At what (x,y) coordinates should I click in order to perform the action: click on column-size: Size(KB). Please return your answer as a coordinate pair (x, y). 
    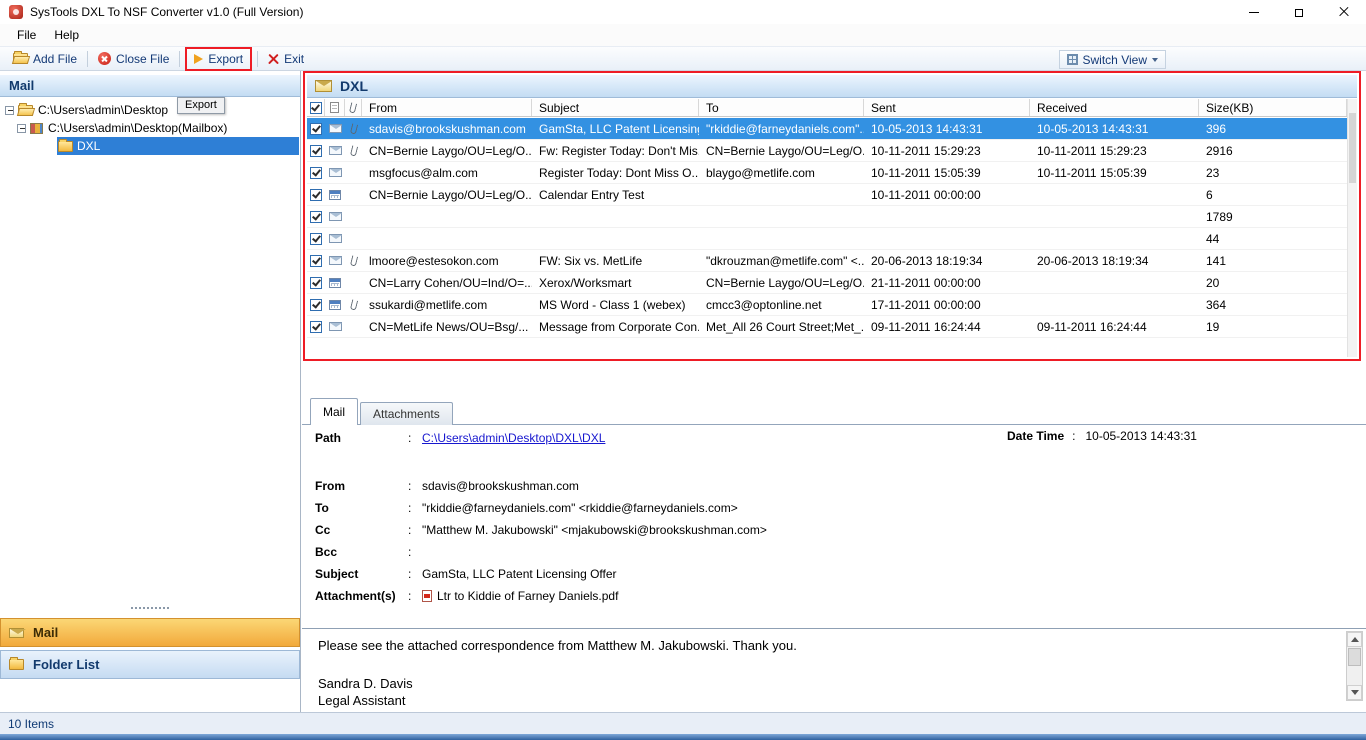
    Looking at the image, I should click on (1273, 107).